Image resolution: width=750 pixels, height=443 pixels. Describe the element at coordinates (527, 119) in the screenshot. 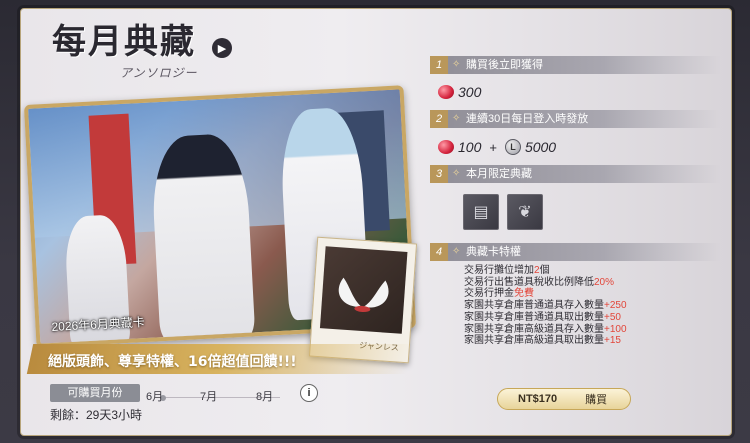

I see `section-title: 連續30日每日登入時發放` at that location.